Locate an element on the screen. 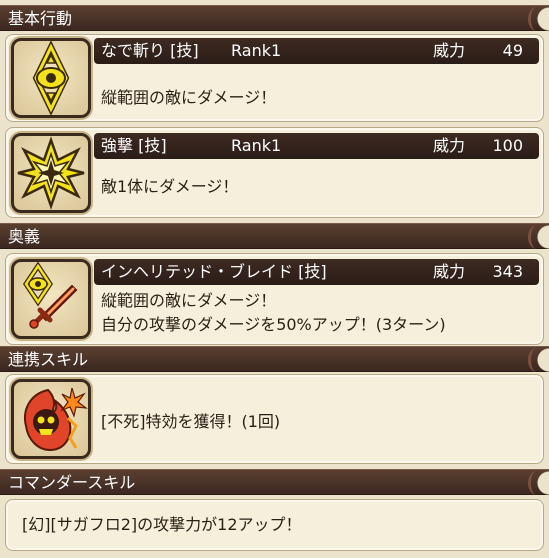  section-title: 連携スキル is located at coordinates (48, 359).